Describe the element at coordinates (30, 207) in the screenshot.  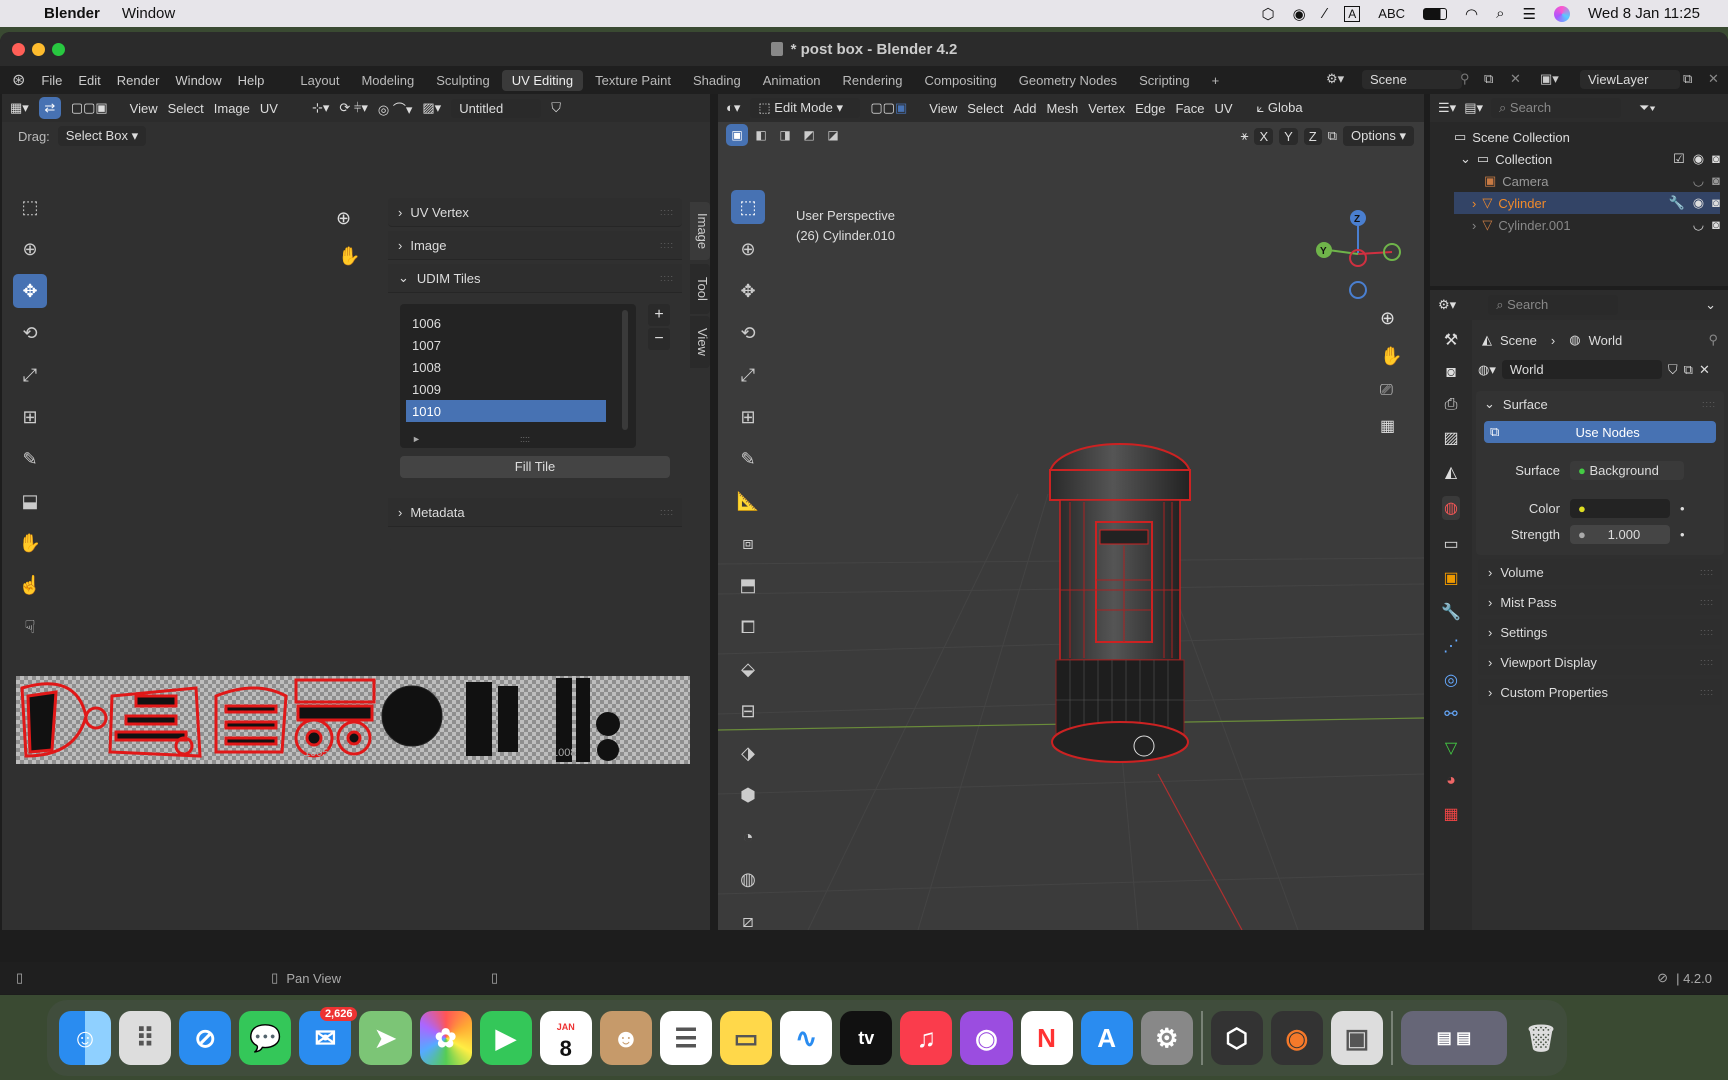
I see `select-box-tool-icon: ⬚` at that location.